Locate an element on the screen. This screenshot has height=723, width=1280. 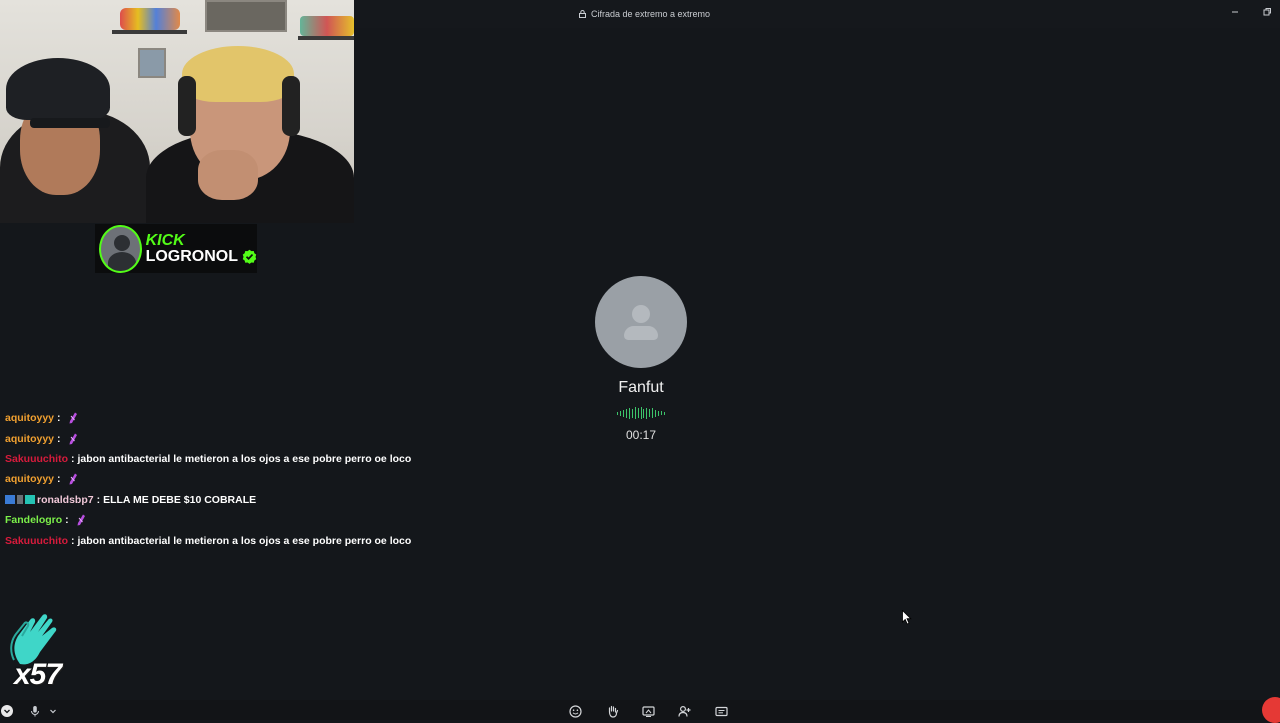
raise-hand-icon is located at coordinates (613, 711).